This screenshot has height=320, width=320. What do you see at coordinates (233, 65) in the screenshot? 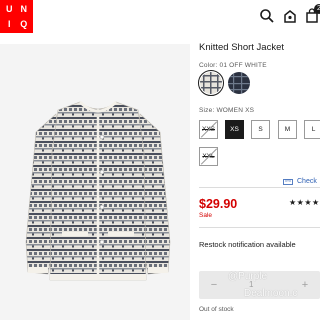
I see `color-label: Color: 01 OFF WHITE` at bounding box center [233, 65].